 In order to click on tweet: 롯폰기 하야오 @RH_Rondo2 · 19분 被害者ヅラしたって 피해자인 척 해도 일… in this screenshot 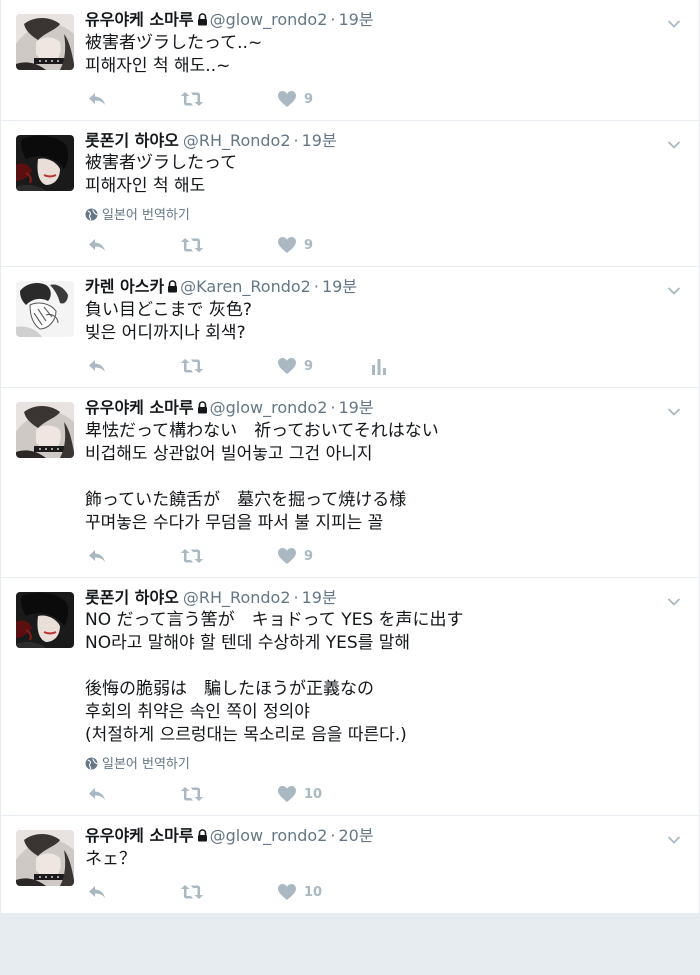, I will do `click(350, 194)`.